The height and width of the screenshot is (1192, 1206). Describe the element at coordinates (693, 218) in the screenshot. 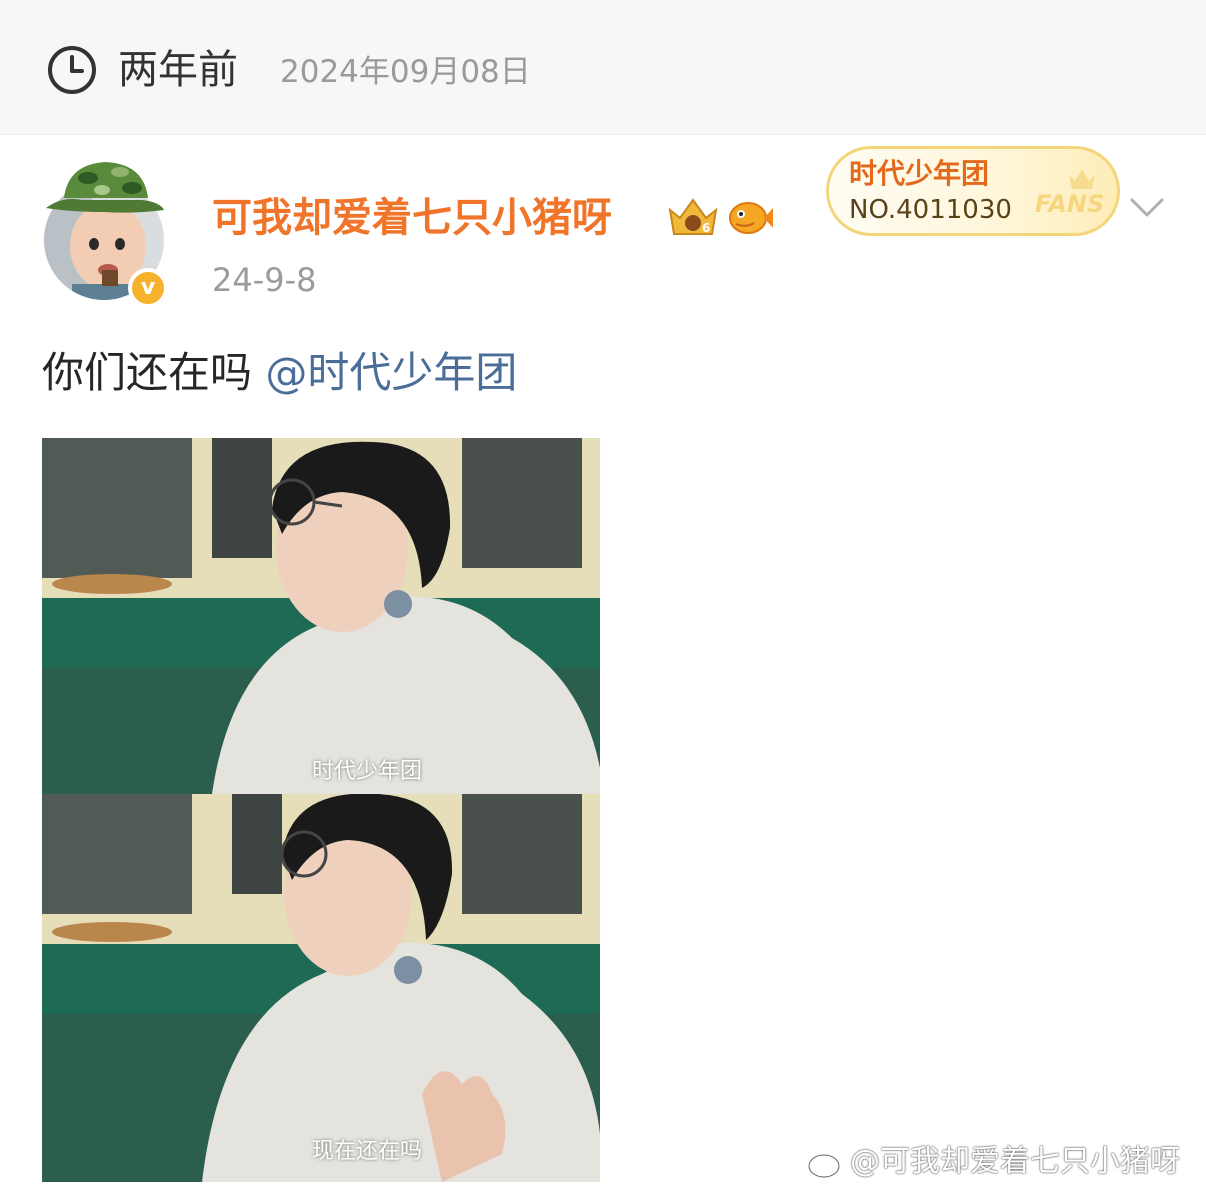

I see `crown-badge-icon: 6` at that location.